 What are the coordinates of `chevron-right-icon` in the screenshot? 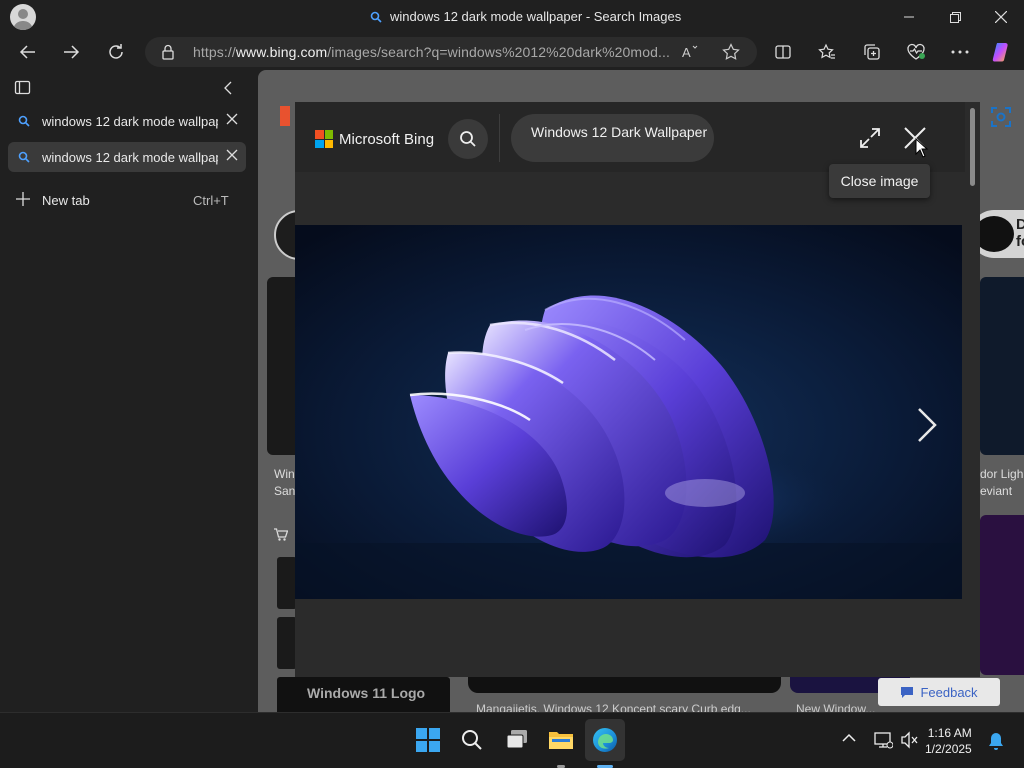 It's located at (927, 425).